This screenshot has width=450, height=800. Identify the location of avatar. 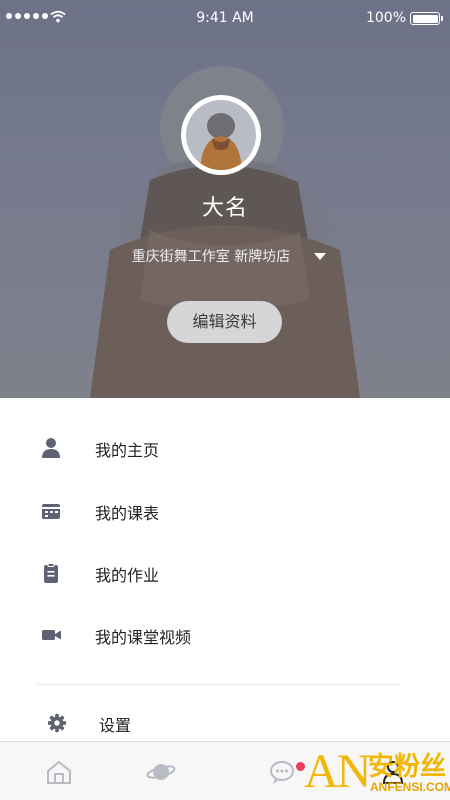
(221, 135).